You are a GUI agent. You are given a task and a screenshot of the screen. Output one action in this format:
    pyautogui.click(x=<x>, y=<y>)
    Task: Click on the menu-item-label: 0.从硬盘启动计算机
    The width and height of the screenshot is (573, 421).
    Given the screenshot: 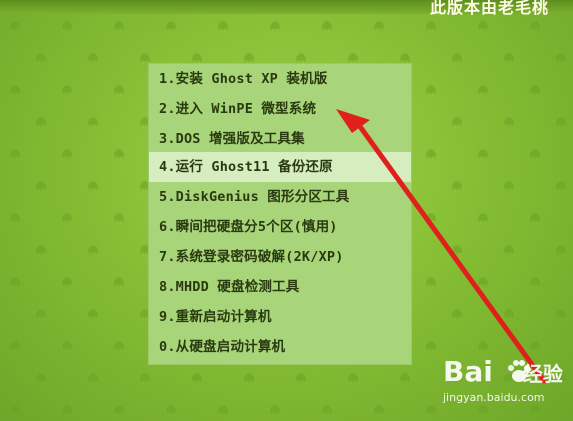 What is the action you would take?
    pyautogui.click(x=222, y=347)
    